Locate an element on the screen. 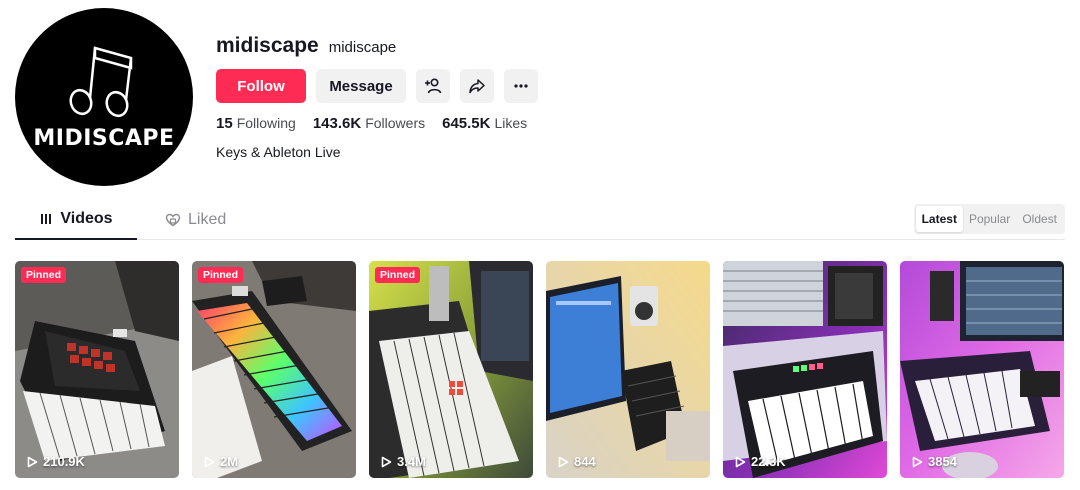  more-button is located at coordinates (521, 86).